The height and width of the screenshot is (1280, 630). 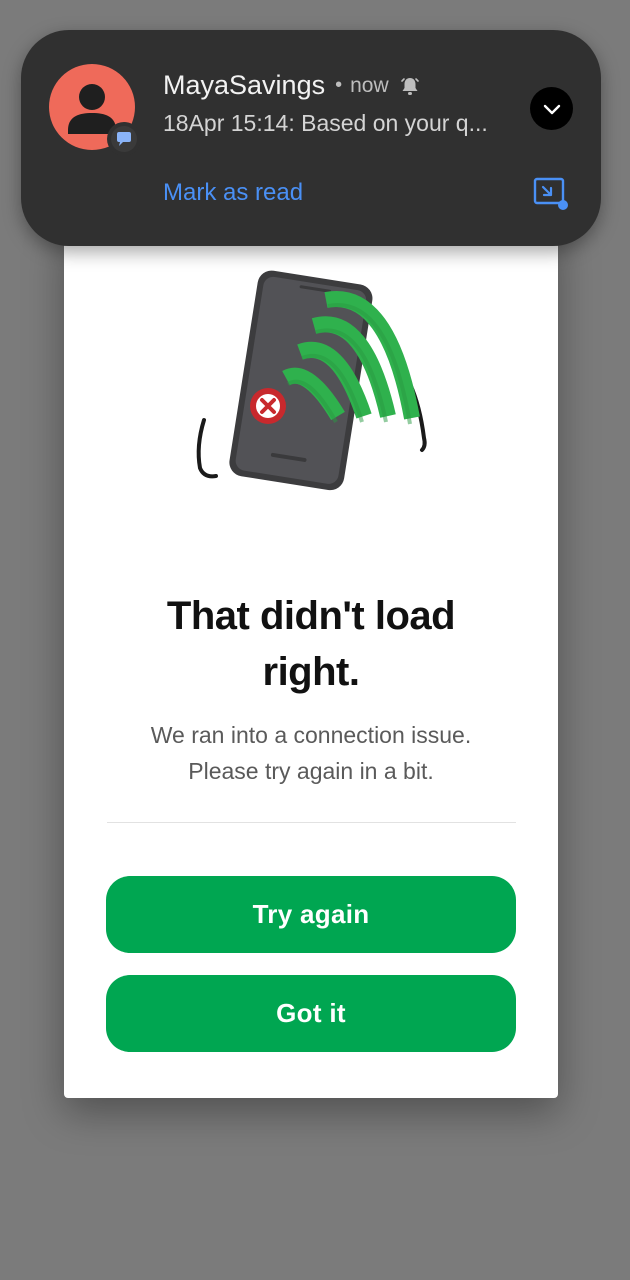 I want to click on chat-bubble-icon, so click(x=124, y=139).